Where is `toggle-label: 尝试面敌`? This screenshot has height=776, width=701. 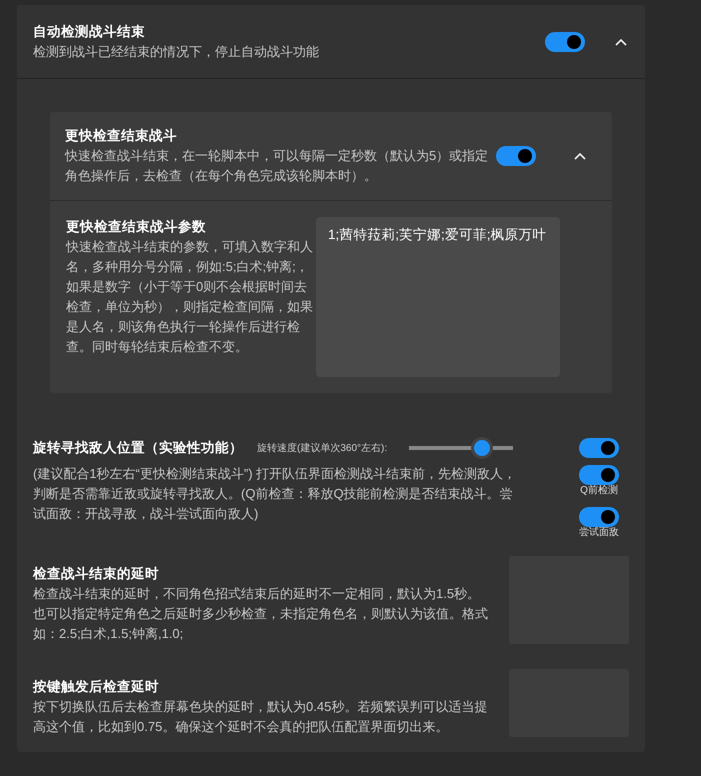
toggle-label: 尝试面敌 is located at coordinates (599, 533).